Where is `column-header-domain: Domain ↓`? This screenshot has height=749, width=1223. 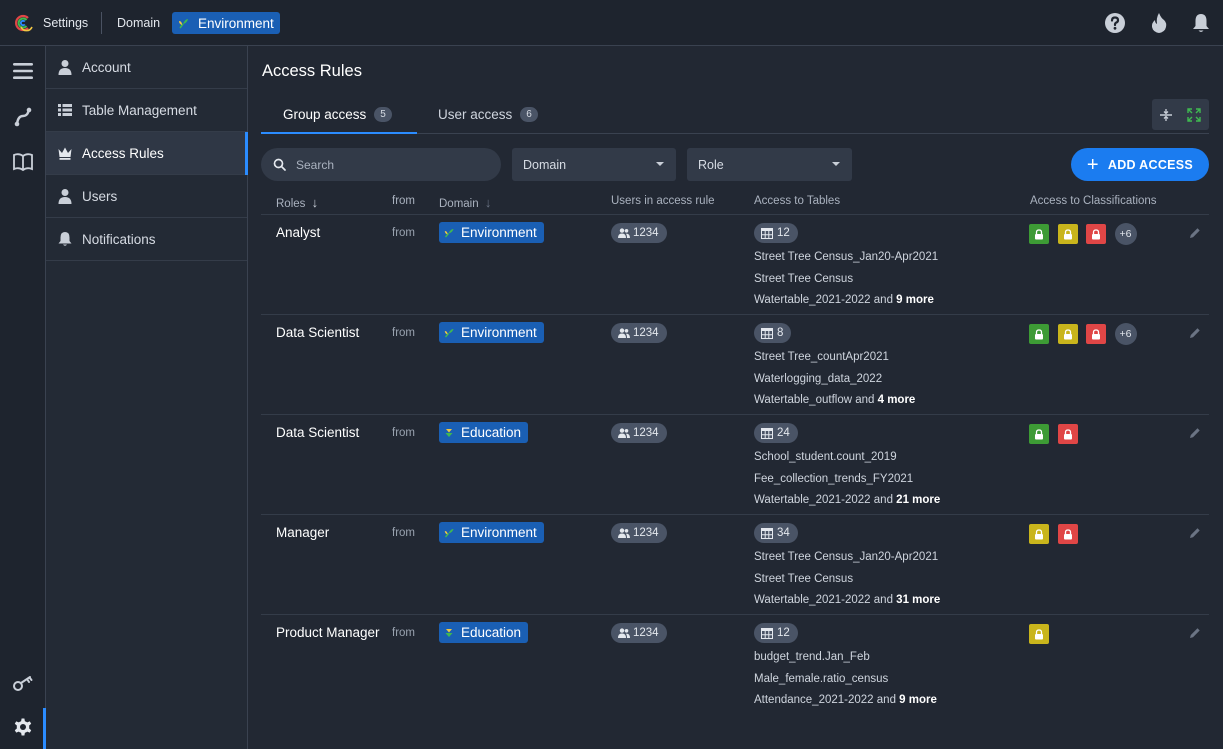
column-header-domain: Domain ↓ is located at coordinates (465, 202).